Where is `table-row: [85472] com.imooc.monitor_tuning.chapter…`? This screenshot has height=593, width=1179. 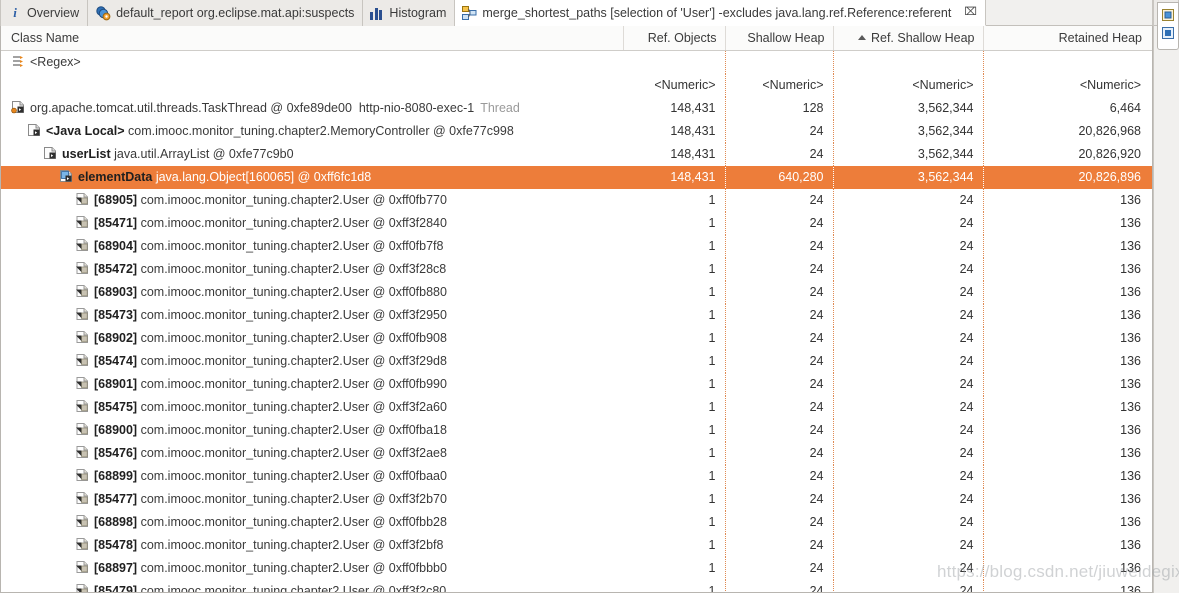
table-row: [85472] com.imooc.monitor_tuning.chapter… is located at coordinates (576, 269).